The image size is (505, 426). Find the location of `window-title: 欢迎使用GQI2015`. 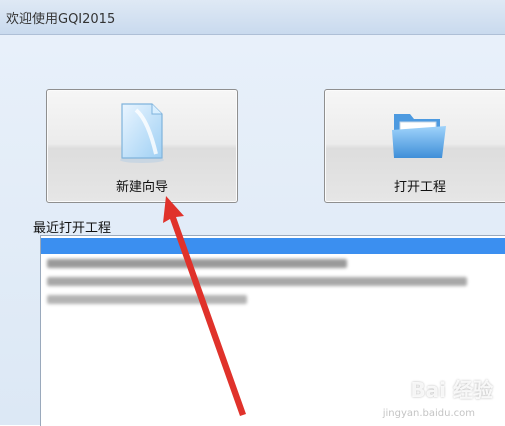

window-title: 欢迎使用GQI2015 is located at coordinates (61, 19).